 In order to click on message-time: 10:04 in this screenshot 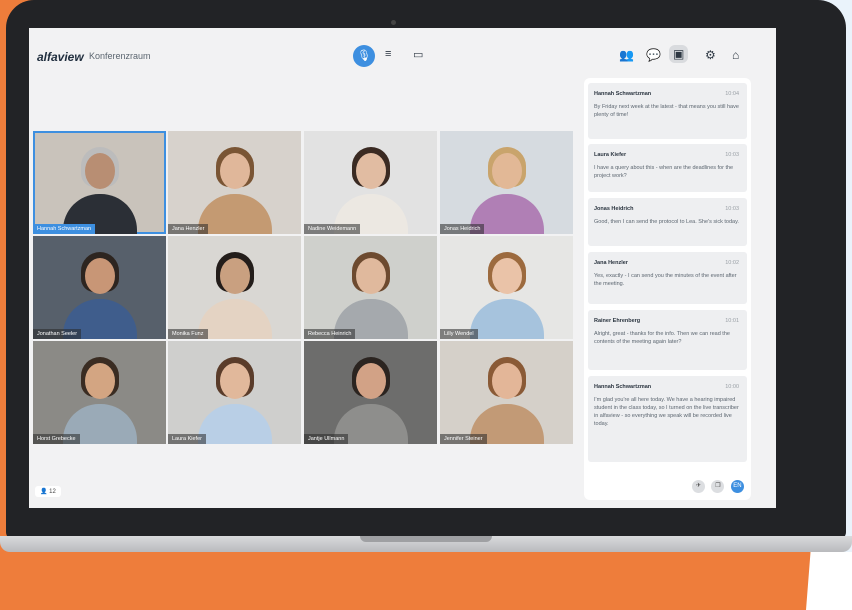, I will do `click(732, 94)`.